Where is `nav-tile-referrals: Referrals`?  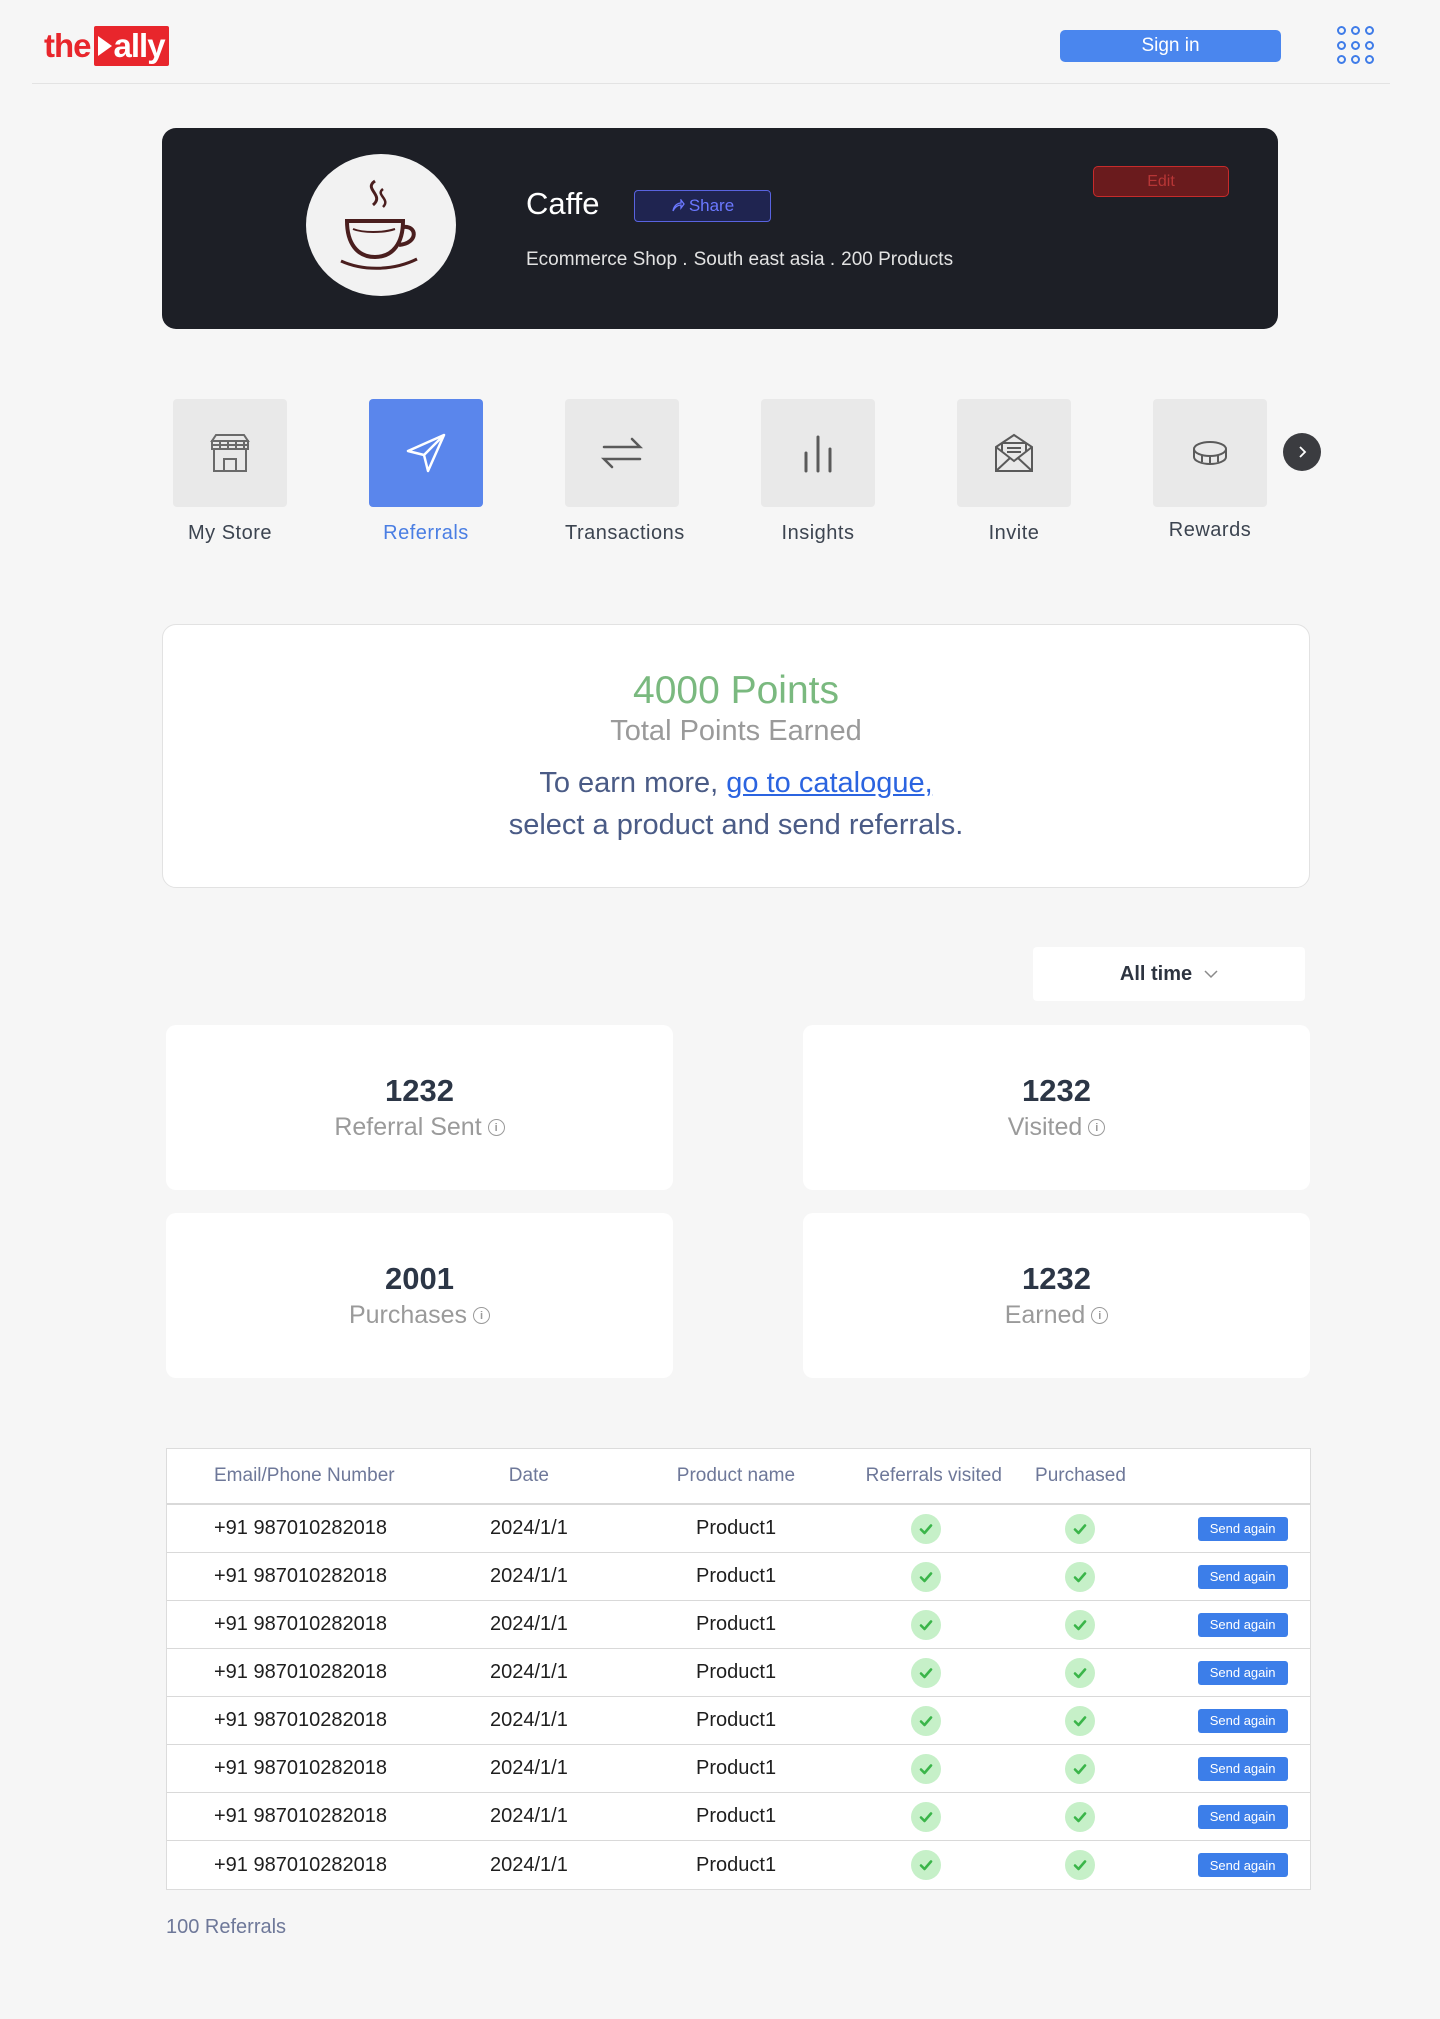 nav-tile-referrals: Referrals is located at coordinates (426, 472).